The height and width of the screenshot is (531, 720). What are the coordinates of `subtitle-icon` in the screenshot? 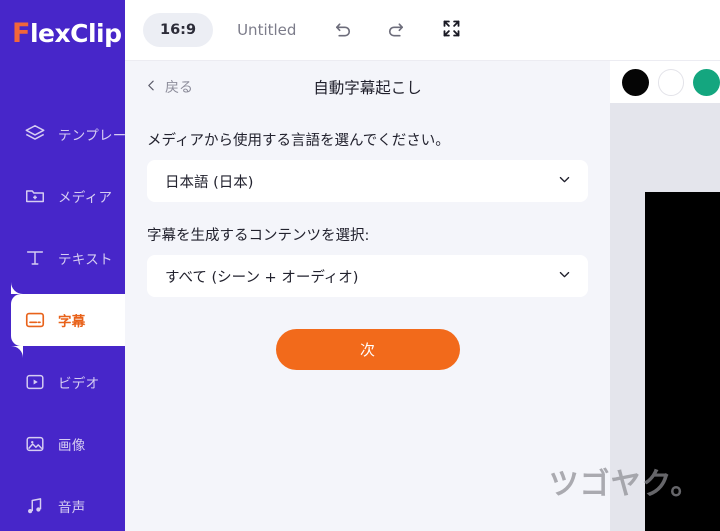 It's located at (35, 320).